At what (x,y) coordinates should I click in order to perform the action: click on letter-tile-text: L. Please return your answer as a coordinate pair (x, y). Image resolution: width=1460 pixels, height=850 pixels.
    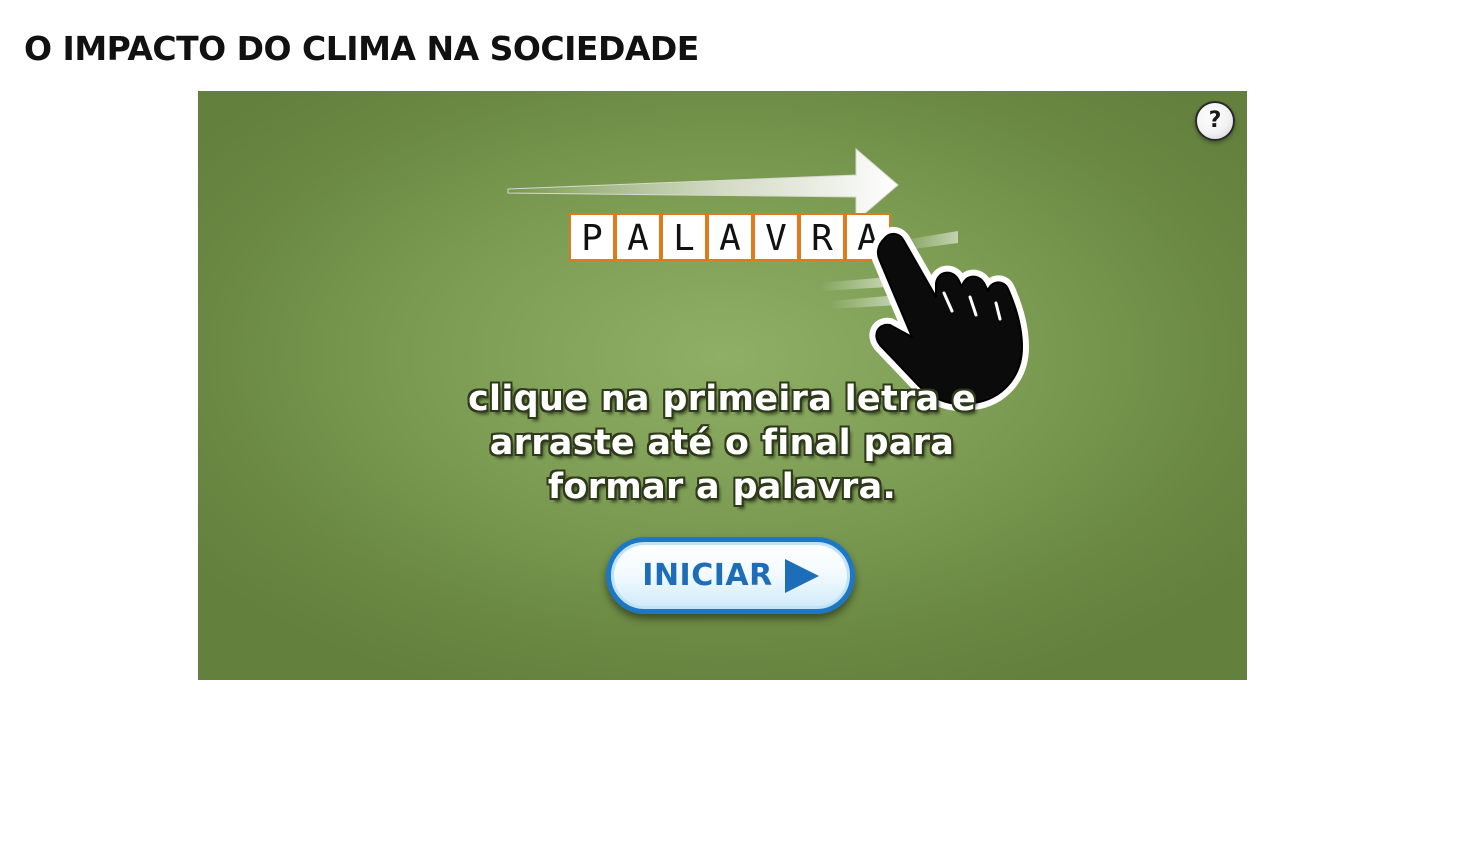
    Looking at the image, I should click on (684, 238).